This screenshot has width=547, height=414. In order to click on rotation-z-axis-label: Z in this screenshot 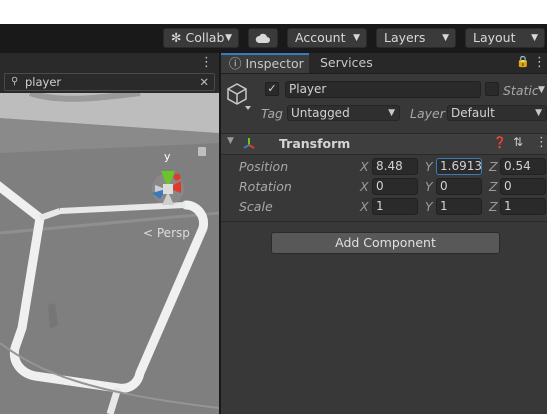, I will do `click(493, 186)`.